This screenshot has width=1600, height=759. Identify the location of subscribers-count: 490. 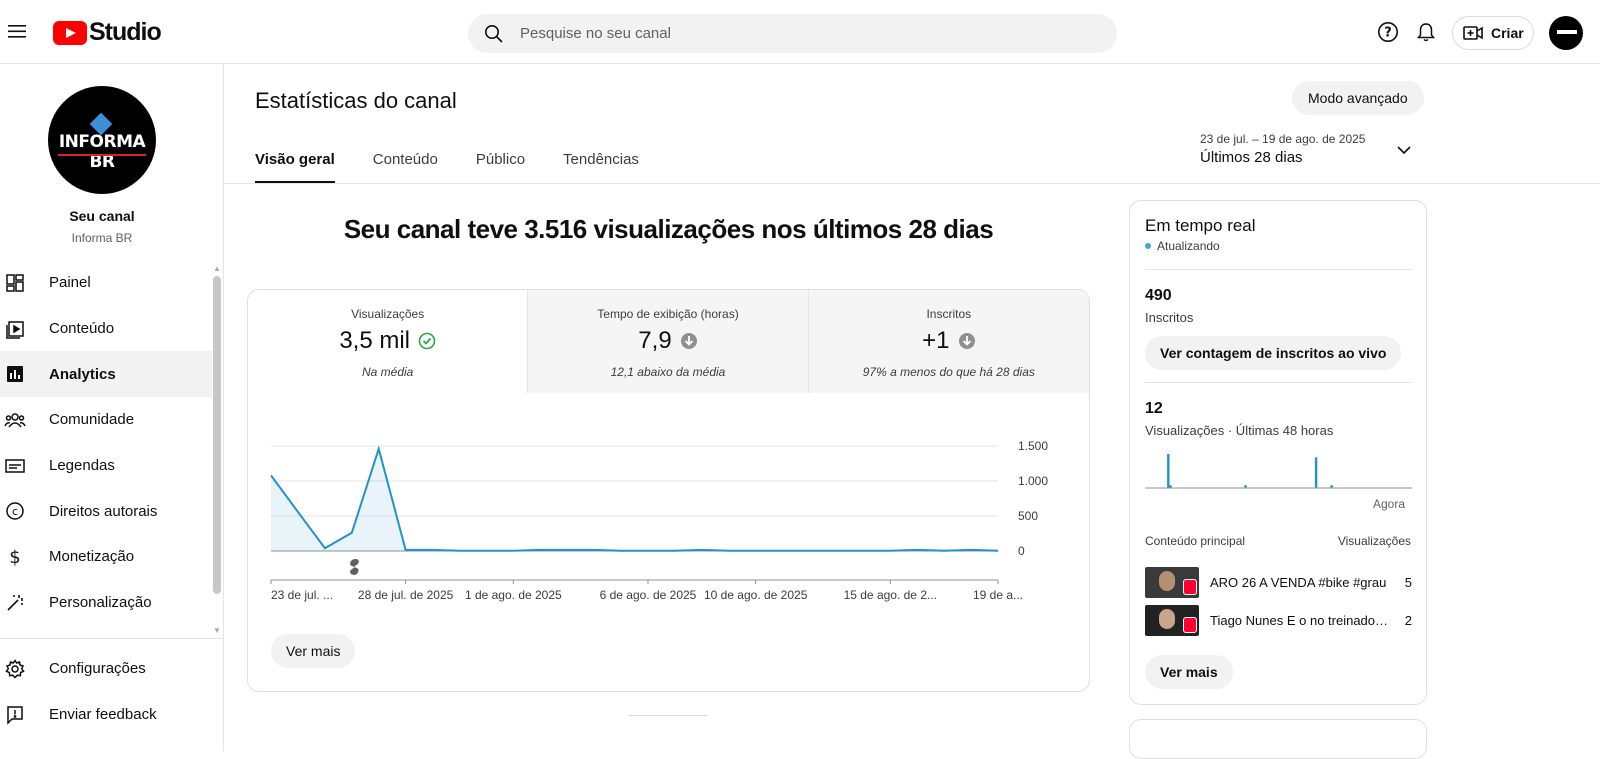
(1158, 295).